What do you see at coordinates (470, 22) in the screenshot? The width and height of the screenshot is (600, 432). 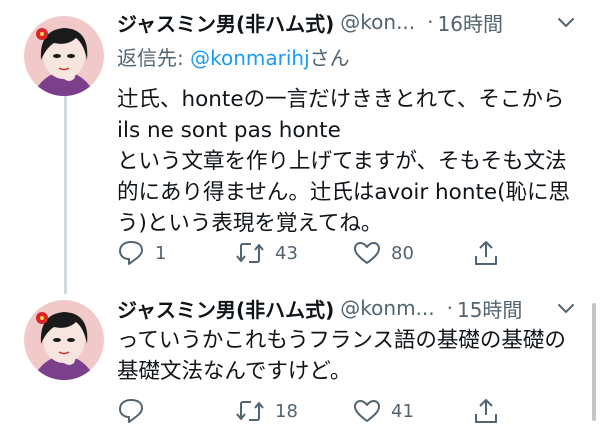 I see `timestamp: 16時間` at bounding box center [470, 22].